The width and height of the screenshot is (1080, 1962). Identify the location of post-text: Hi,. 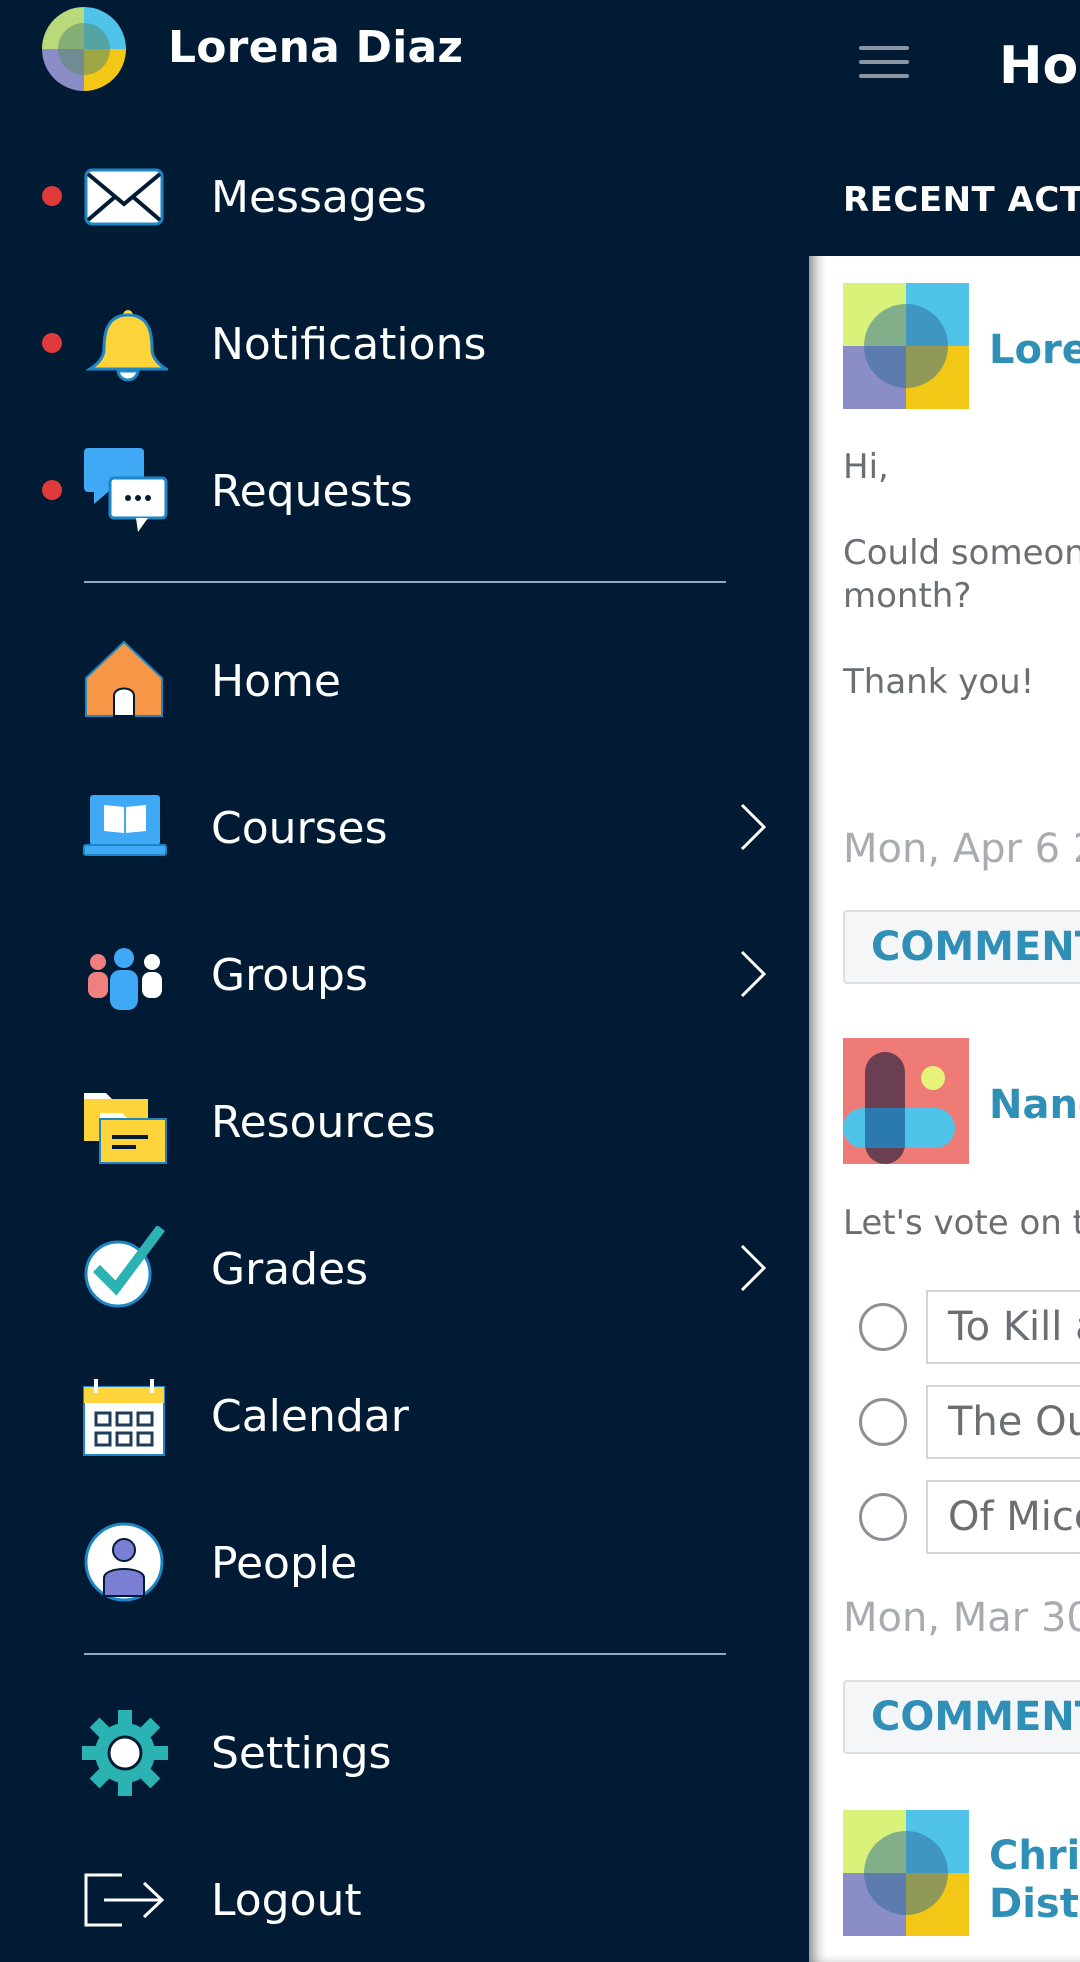
(866, 467).